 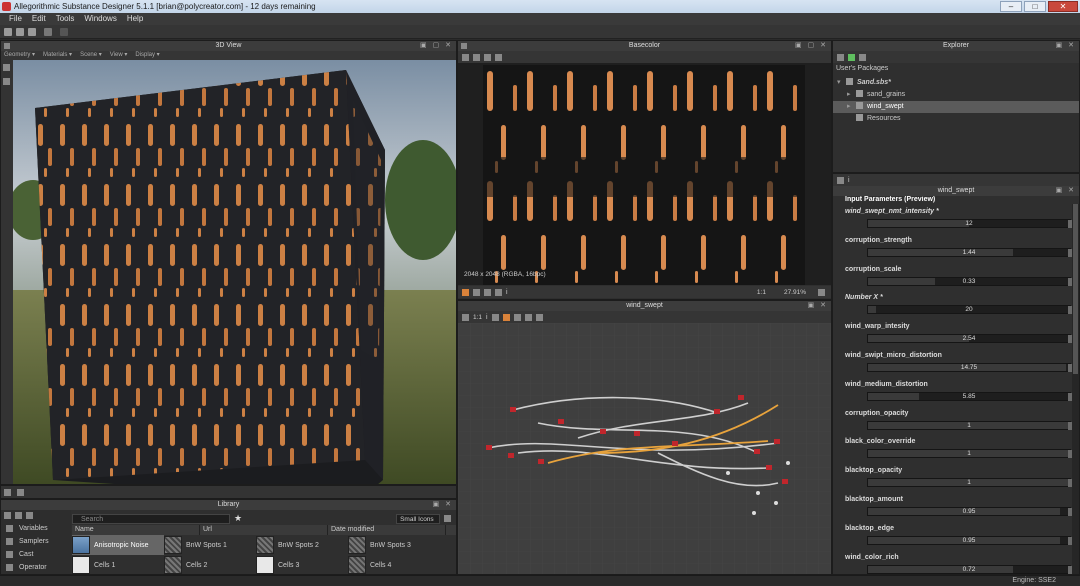 What do you see at coordinates (956, 107) in the screenshot?
I see `tree-item-wind-swept: ▸ wind_swept` at bounding box center [956, 107].